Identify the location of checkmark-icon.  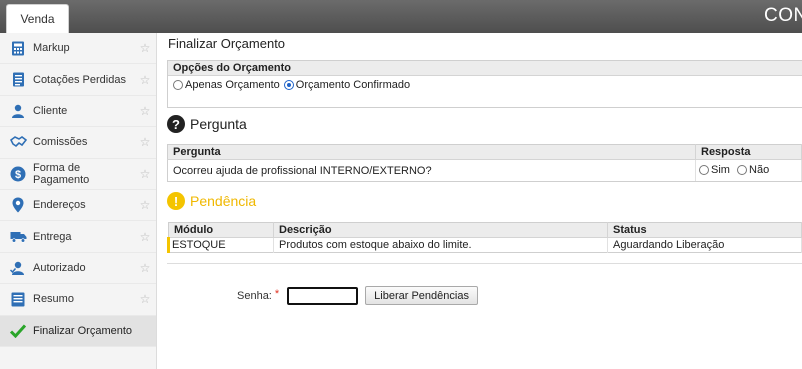
(18, 331).